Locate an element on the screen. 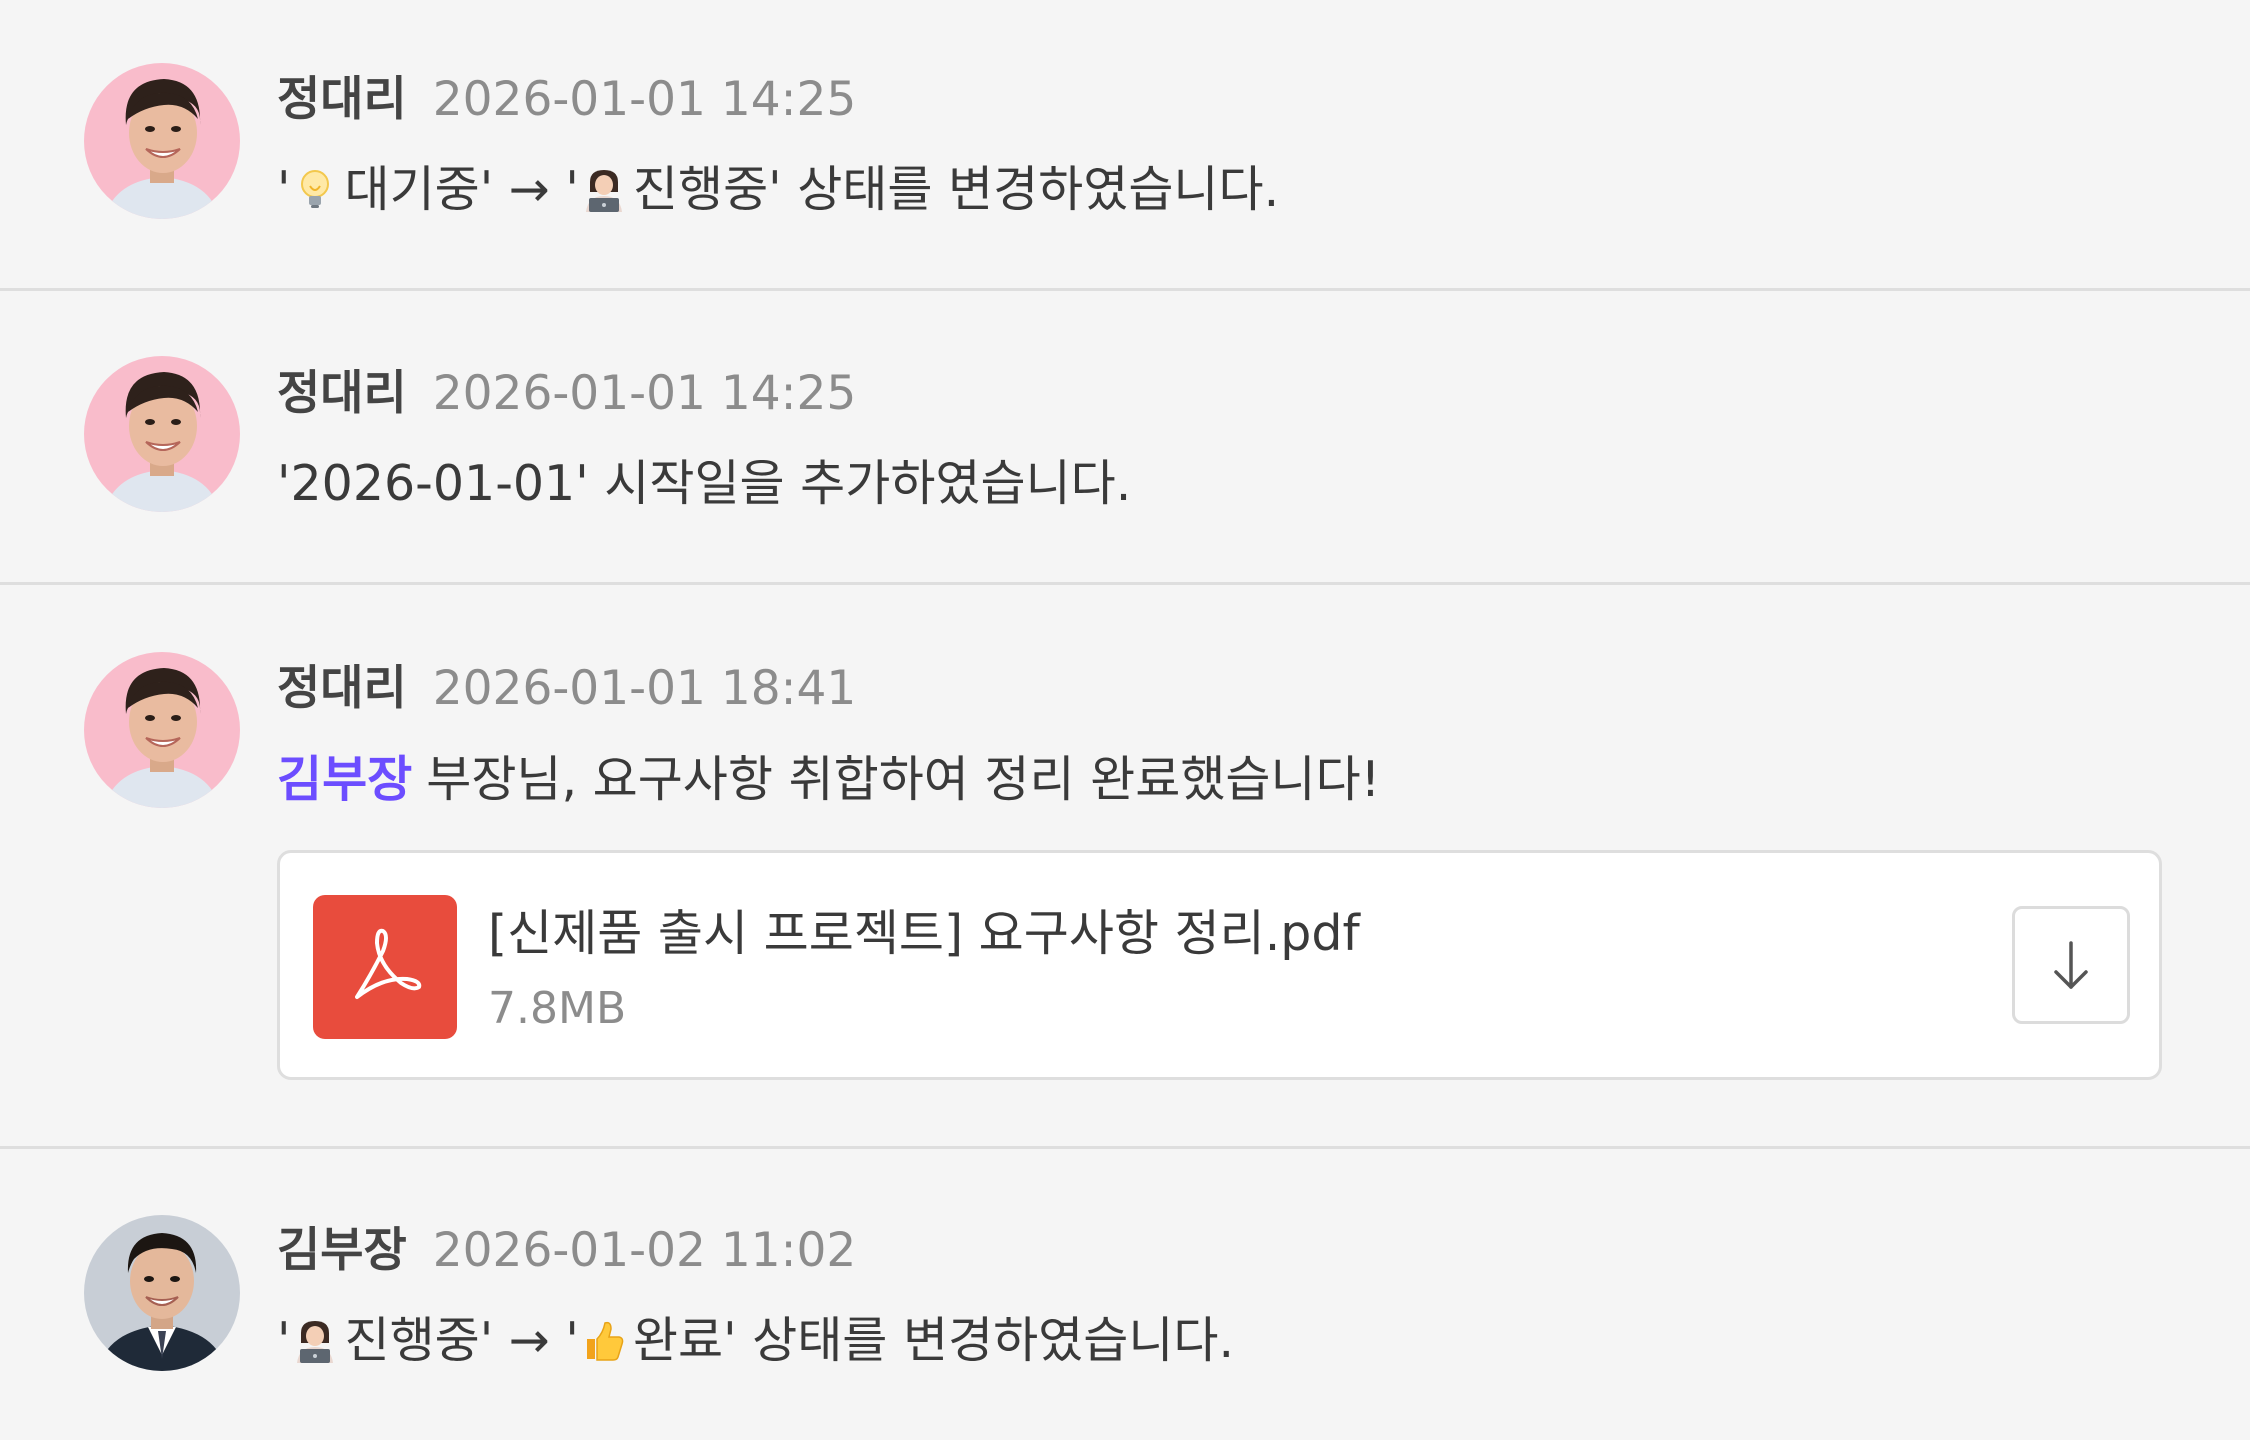  download-button is located at coordinates (2071, 965).